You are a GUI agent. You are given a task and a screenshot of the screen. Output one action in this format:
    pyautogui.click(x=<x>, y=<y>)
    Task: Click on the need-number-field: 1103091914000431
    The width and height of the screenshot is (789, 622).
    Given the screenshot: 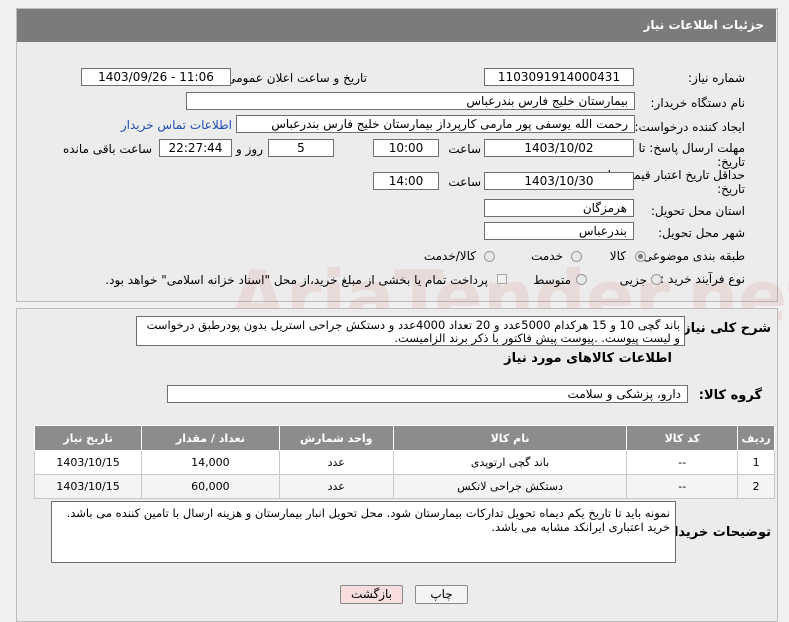 What is the action you would take?
    pyautogui.click(x=559, y=77)
    